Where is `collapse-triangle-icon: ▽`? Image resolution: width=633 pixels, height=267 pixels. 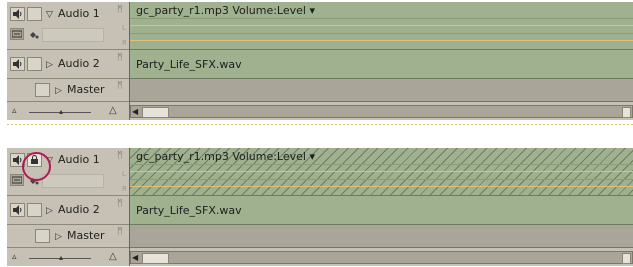 collapse-triangle-icon: ▽ is located at coordinates (49, 15).